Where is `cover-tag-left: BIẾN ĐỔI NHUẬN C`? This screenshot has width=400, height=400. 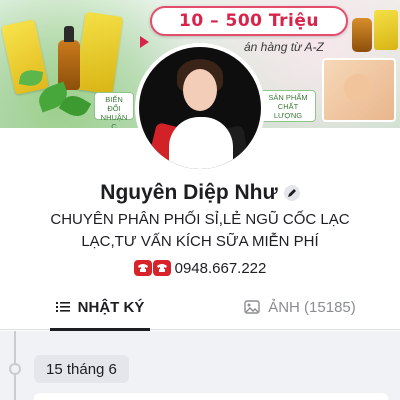 cover-tag-left: BIẾN ĐỔI NHUẬN C is located at coordinates (114, 110).